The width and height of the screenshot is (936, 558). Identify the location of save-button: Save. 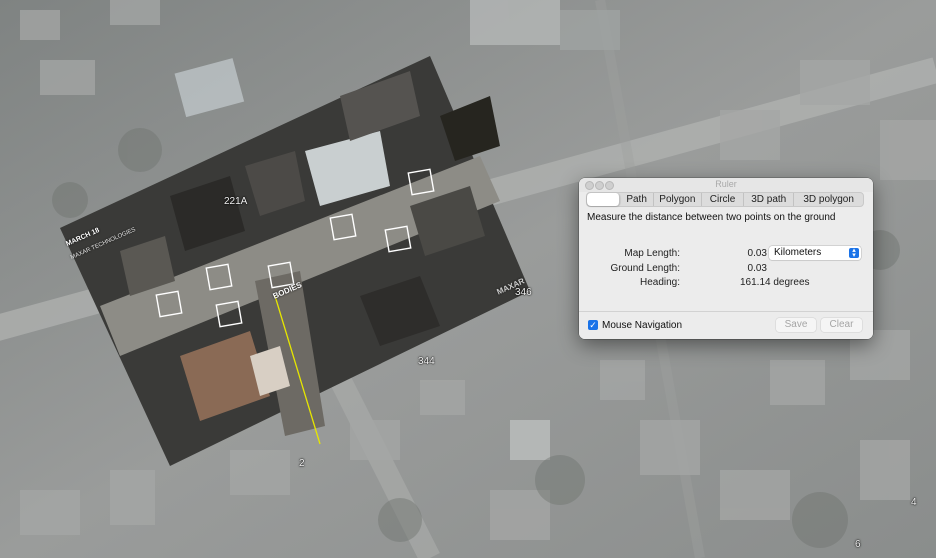
(796, 325).